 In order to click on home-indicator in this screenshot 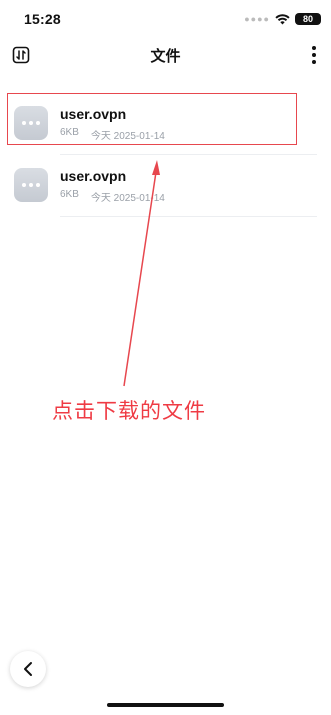, I will do `click(165, 705)`.